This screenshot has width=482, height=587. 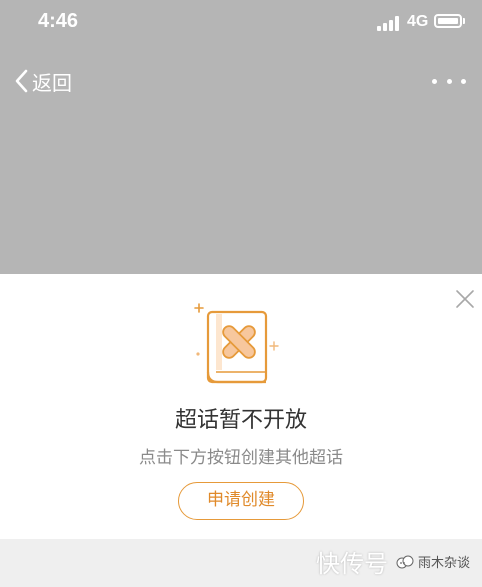 What do you see at coordinates (58, 21) in the screenshot?
I see `status-time: 4:46` at bounding box center [58, 21].